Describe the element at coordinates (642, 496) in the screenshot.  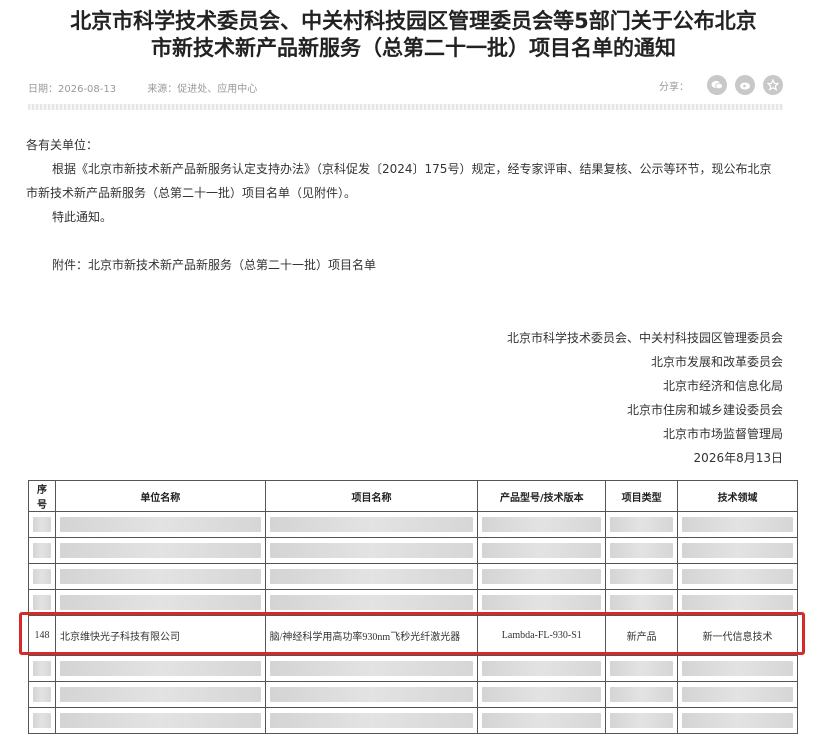
I see `header-type: 项目类型` at that location.